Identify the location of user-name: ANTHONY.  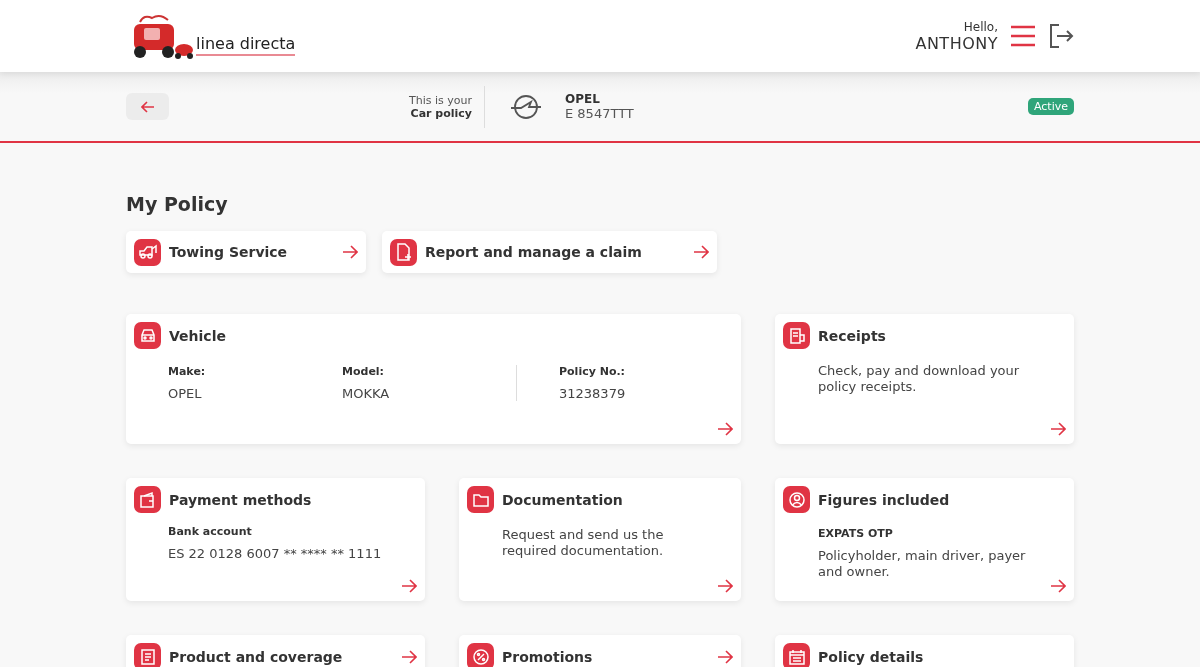
(956, 43).